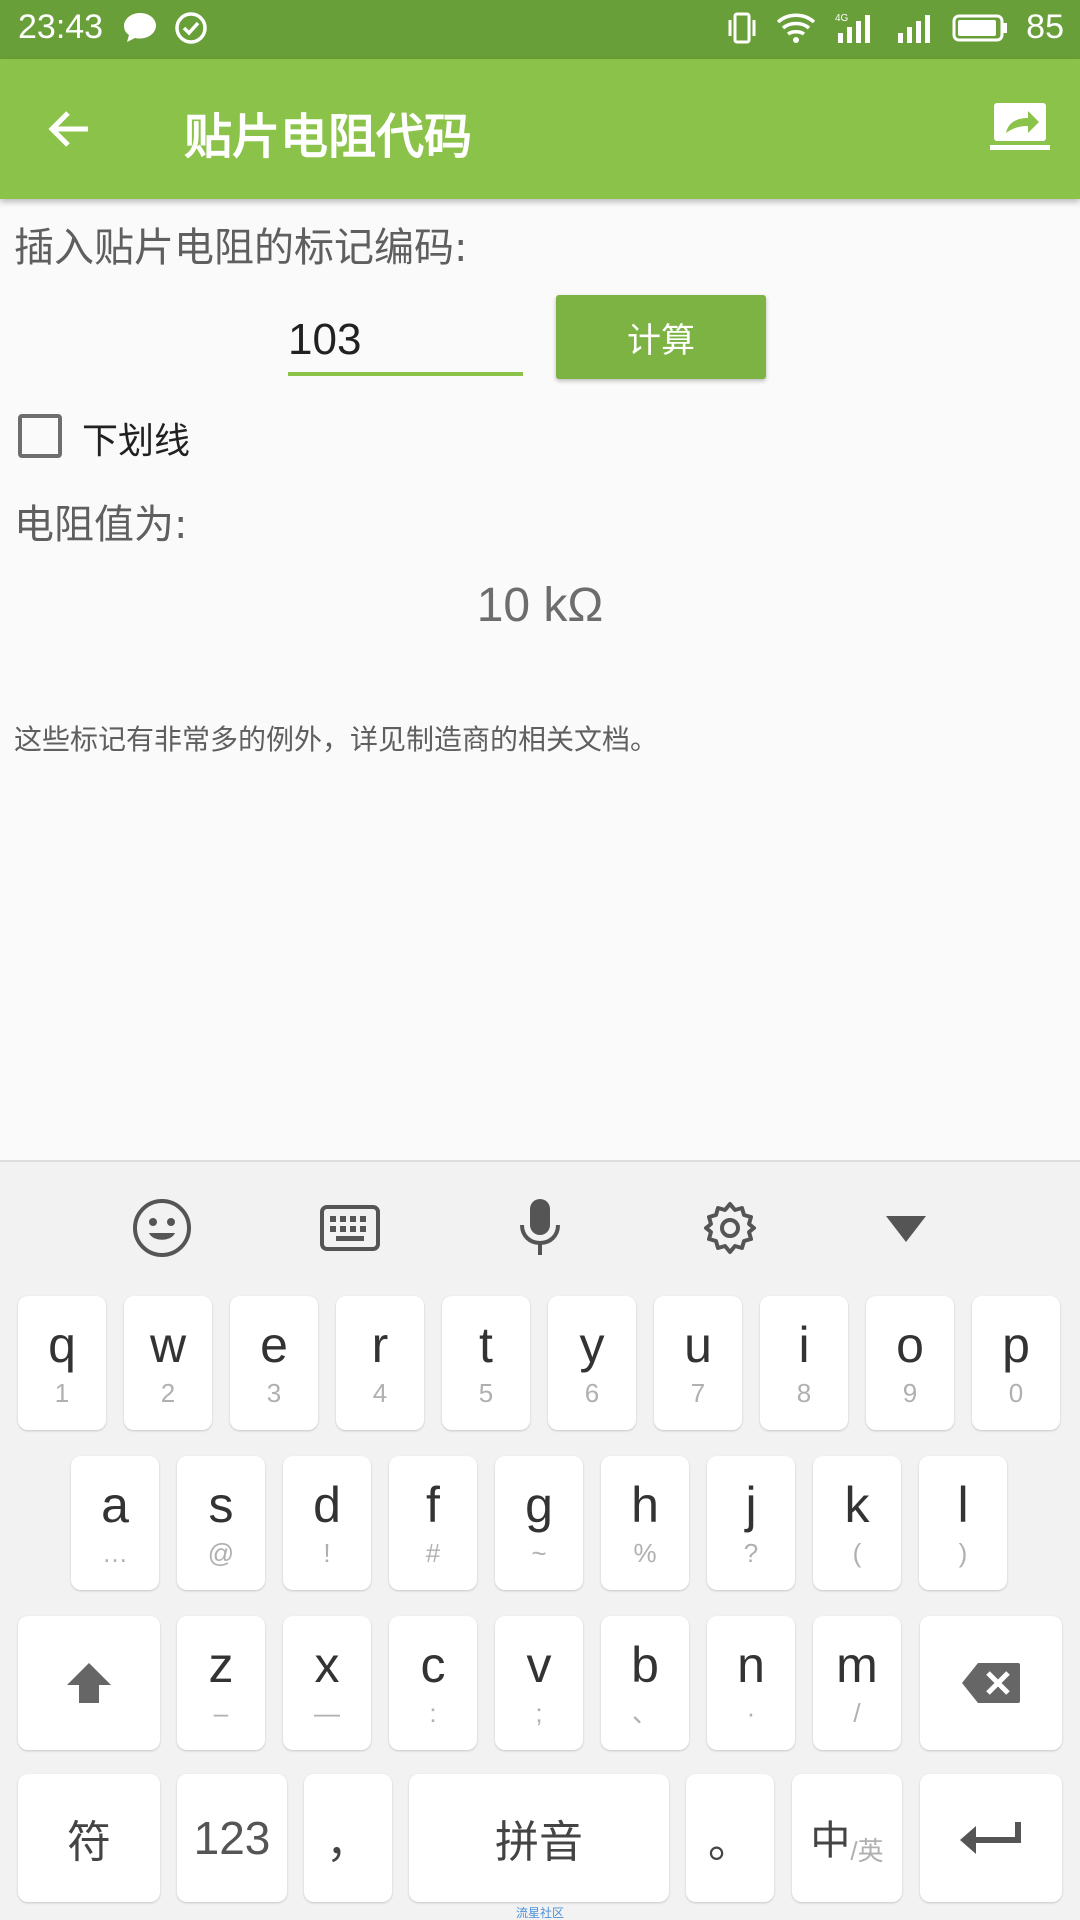 Image resolution: width=1080 pixels, height=1920 pixels. I want to click on key-label: f, so click(433, 1505).